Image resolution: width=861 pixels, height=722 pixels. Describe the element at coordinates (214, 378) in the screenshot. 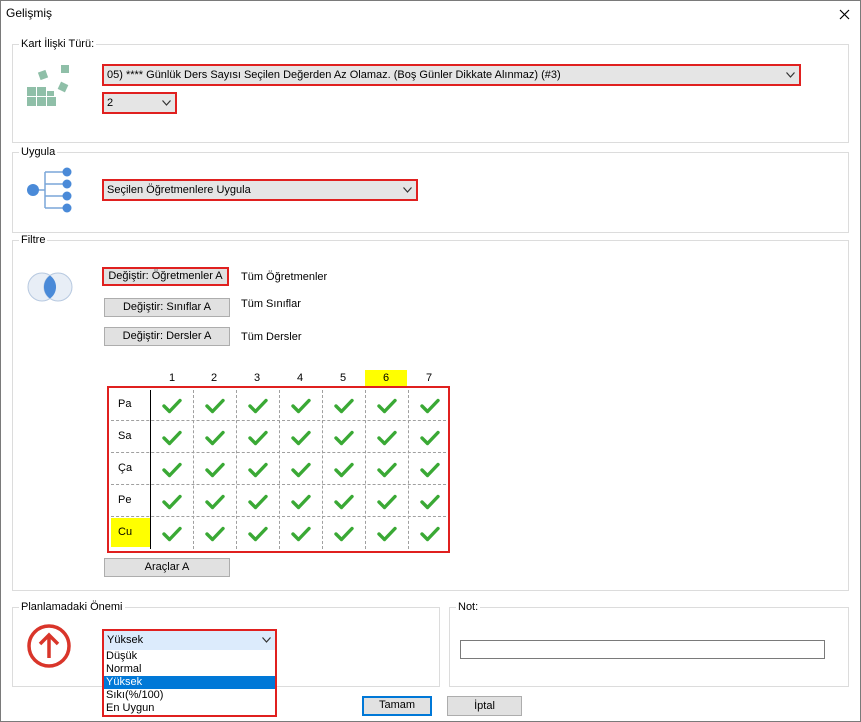

I see `period-header: 2` at that location.